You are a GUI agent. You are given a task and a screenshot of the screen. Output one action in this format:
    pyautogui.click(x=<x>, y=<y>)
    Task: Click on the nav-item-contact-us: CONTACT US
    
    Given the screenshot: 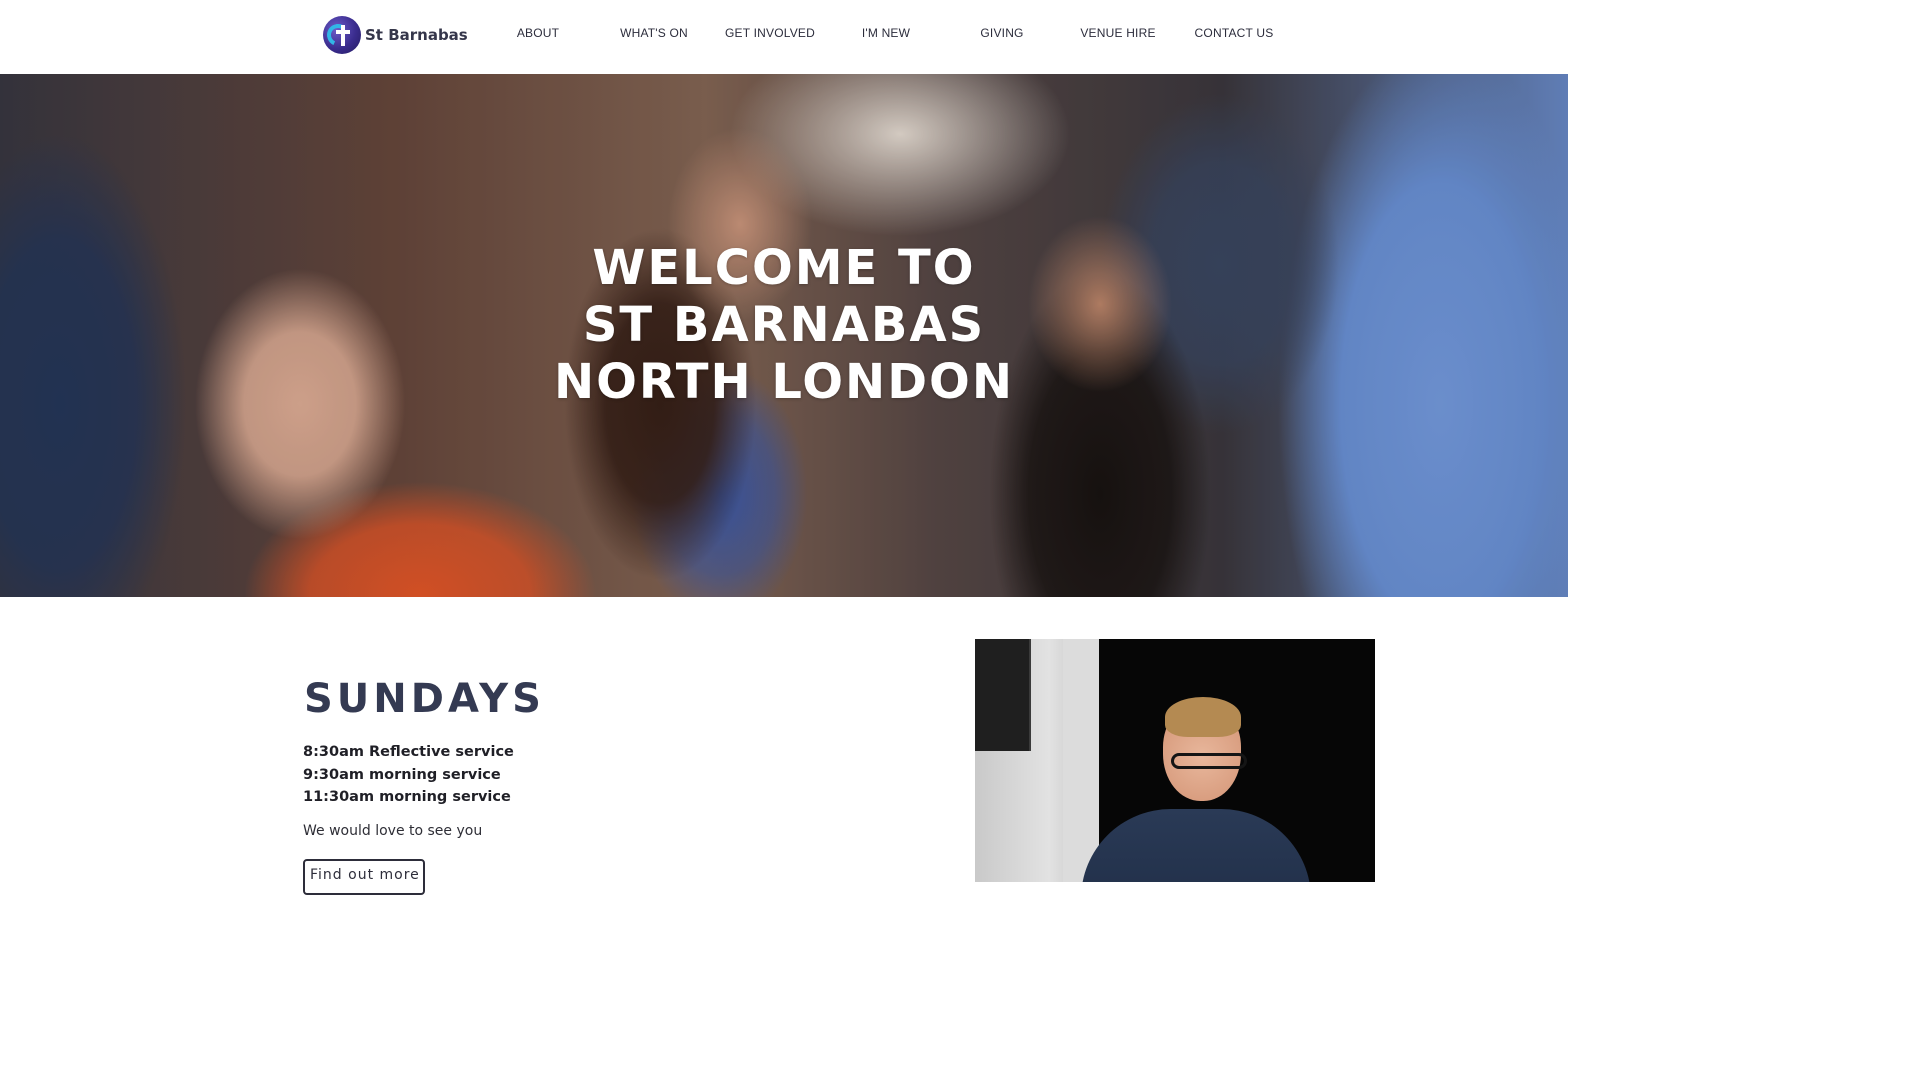 What is the action you would take?
    pyautogui.click(x=1234, y=33)
    